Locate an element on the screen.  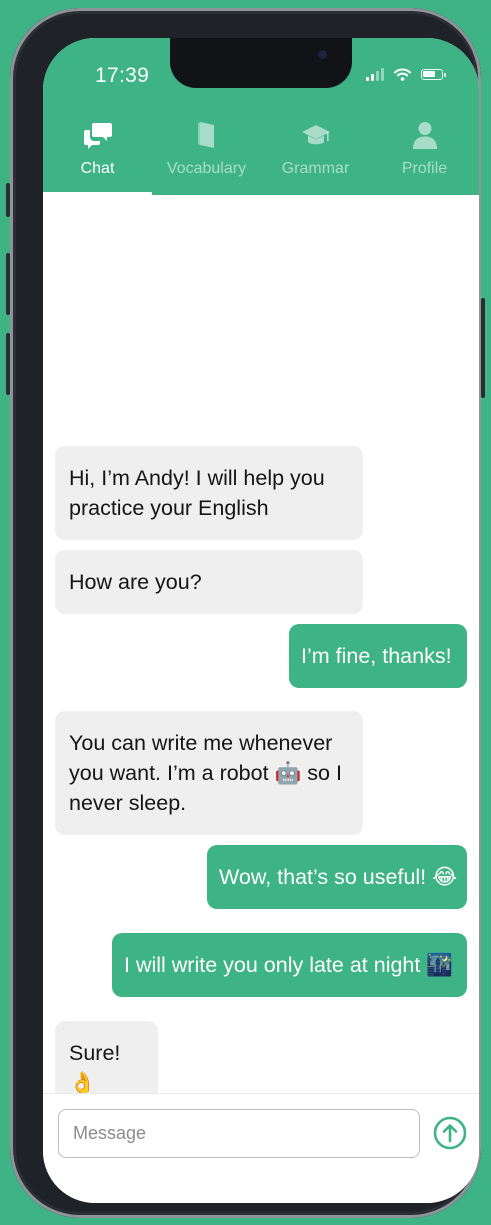
message-user: Wow, that’s so useful! 😂 is located at coordinates (337, 877).